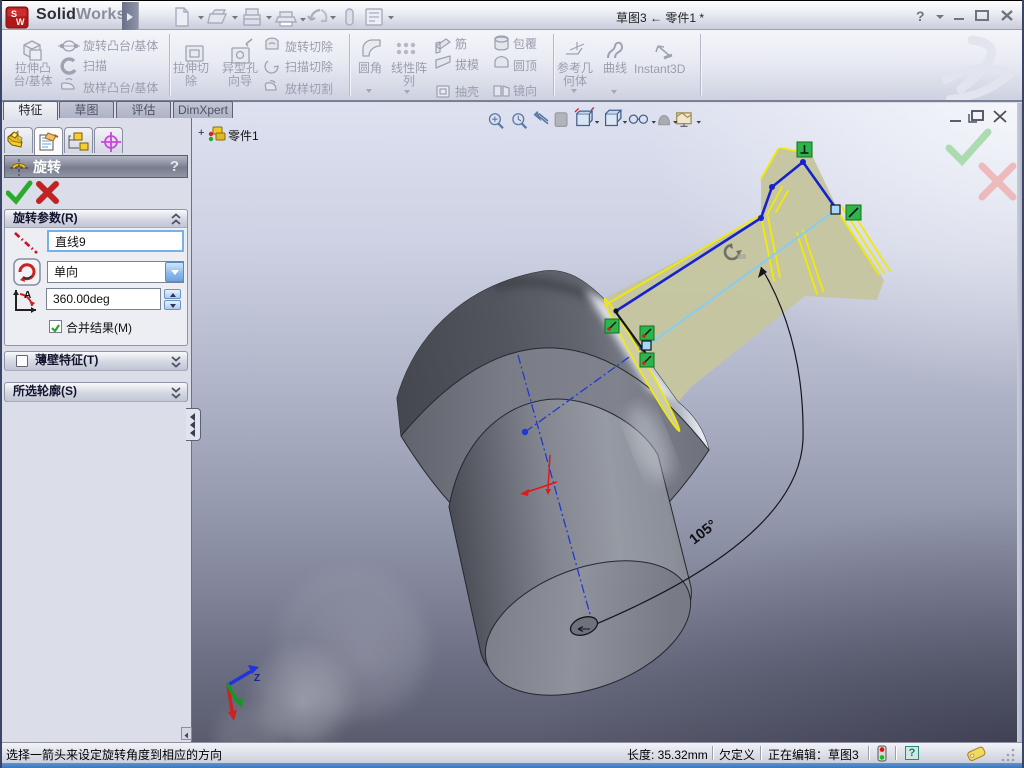  What do you see at coordinates (20, 22) in the screenshot?
I see `svg-text: W` at bounding box center [20, 22].